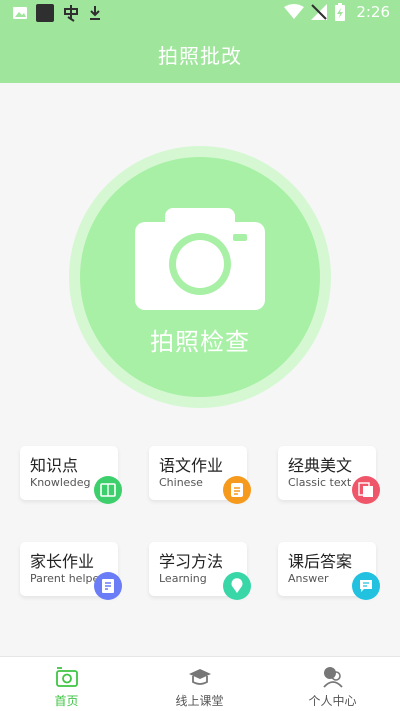  I want to click on camera-label: 拍照检查, so click(200, 339).